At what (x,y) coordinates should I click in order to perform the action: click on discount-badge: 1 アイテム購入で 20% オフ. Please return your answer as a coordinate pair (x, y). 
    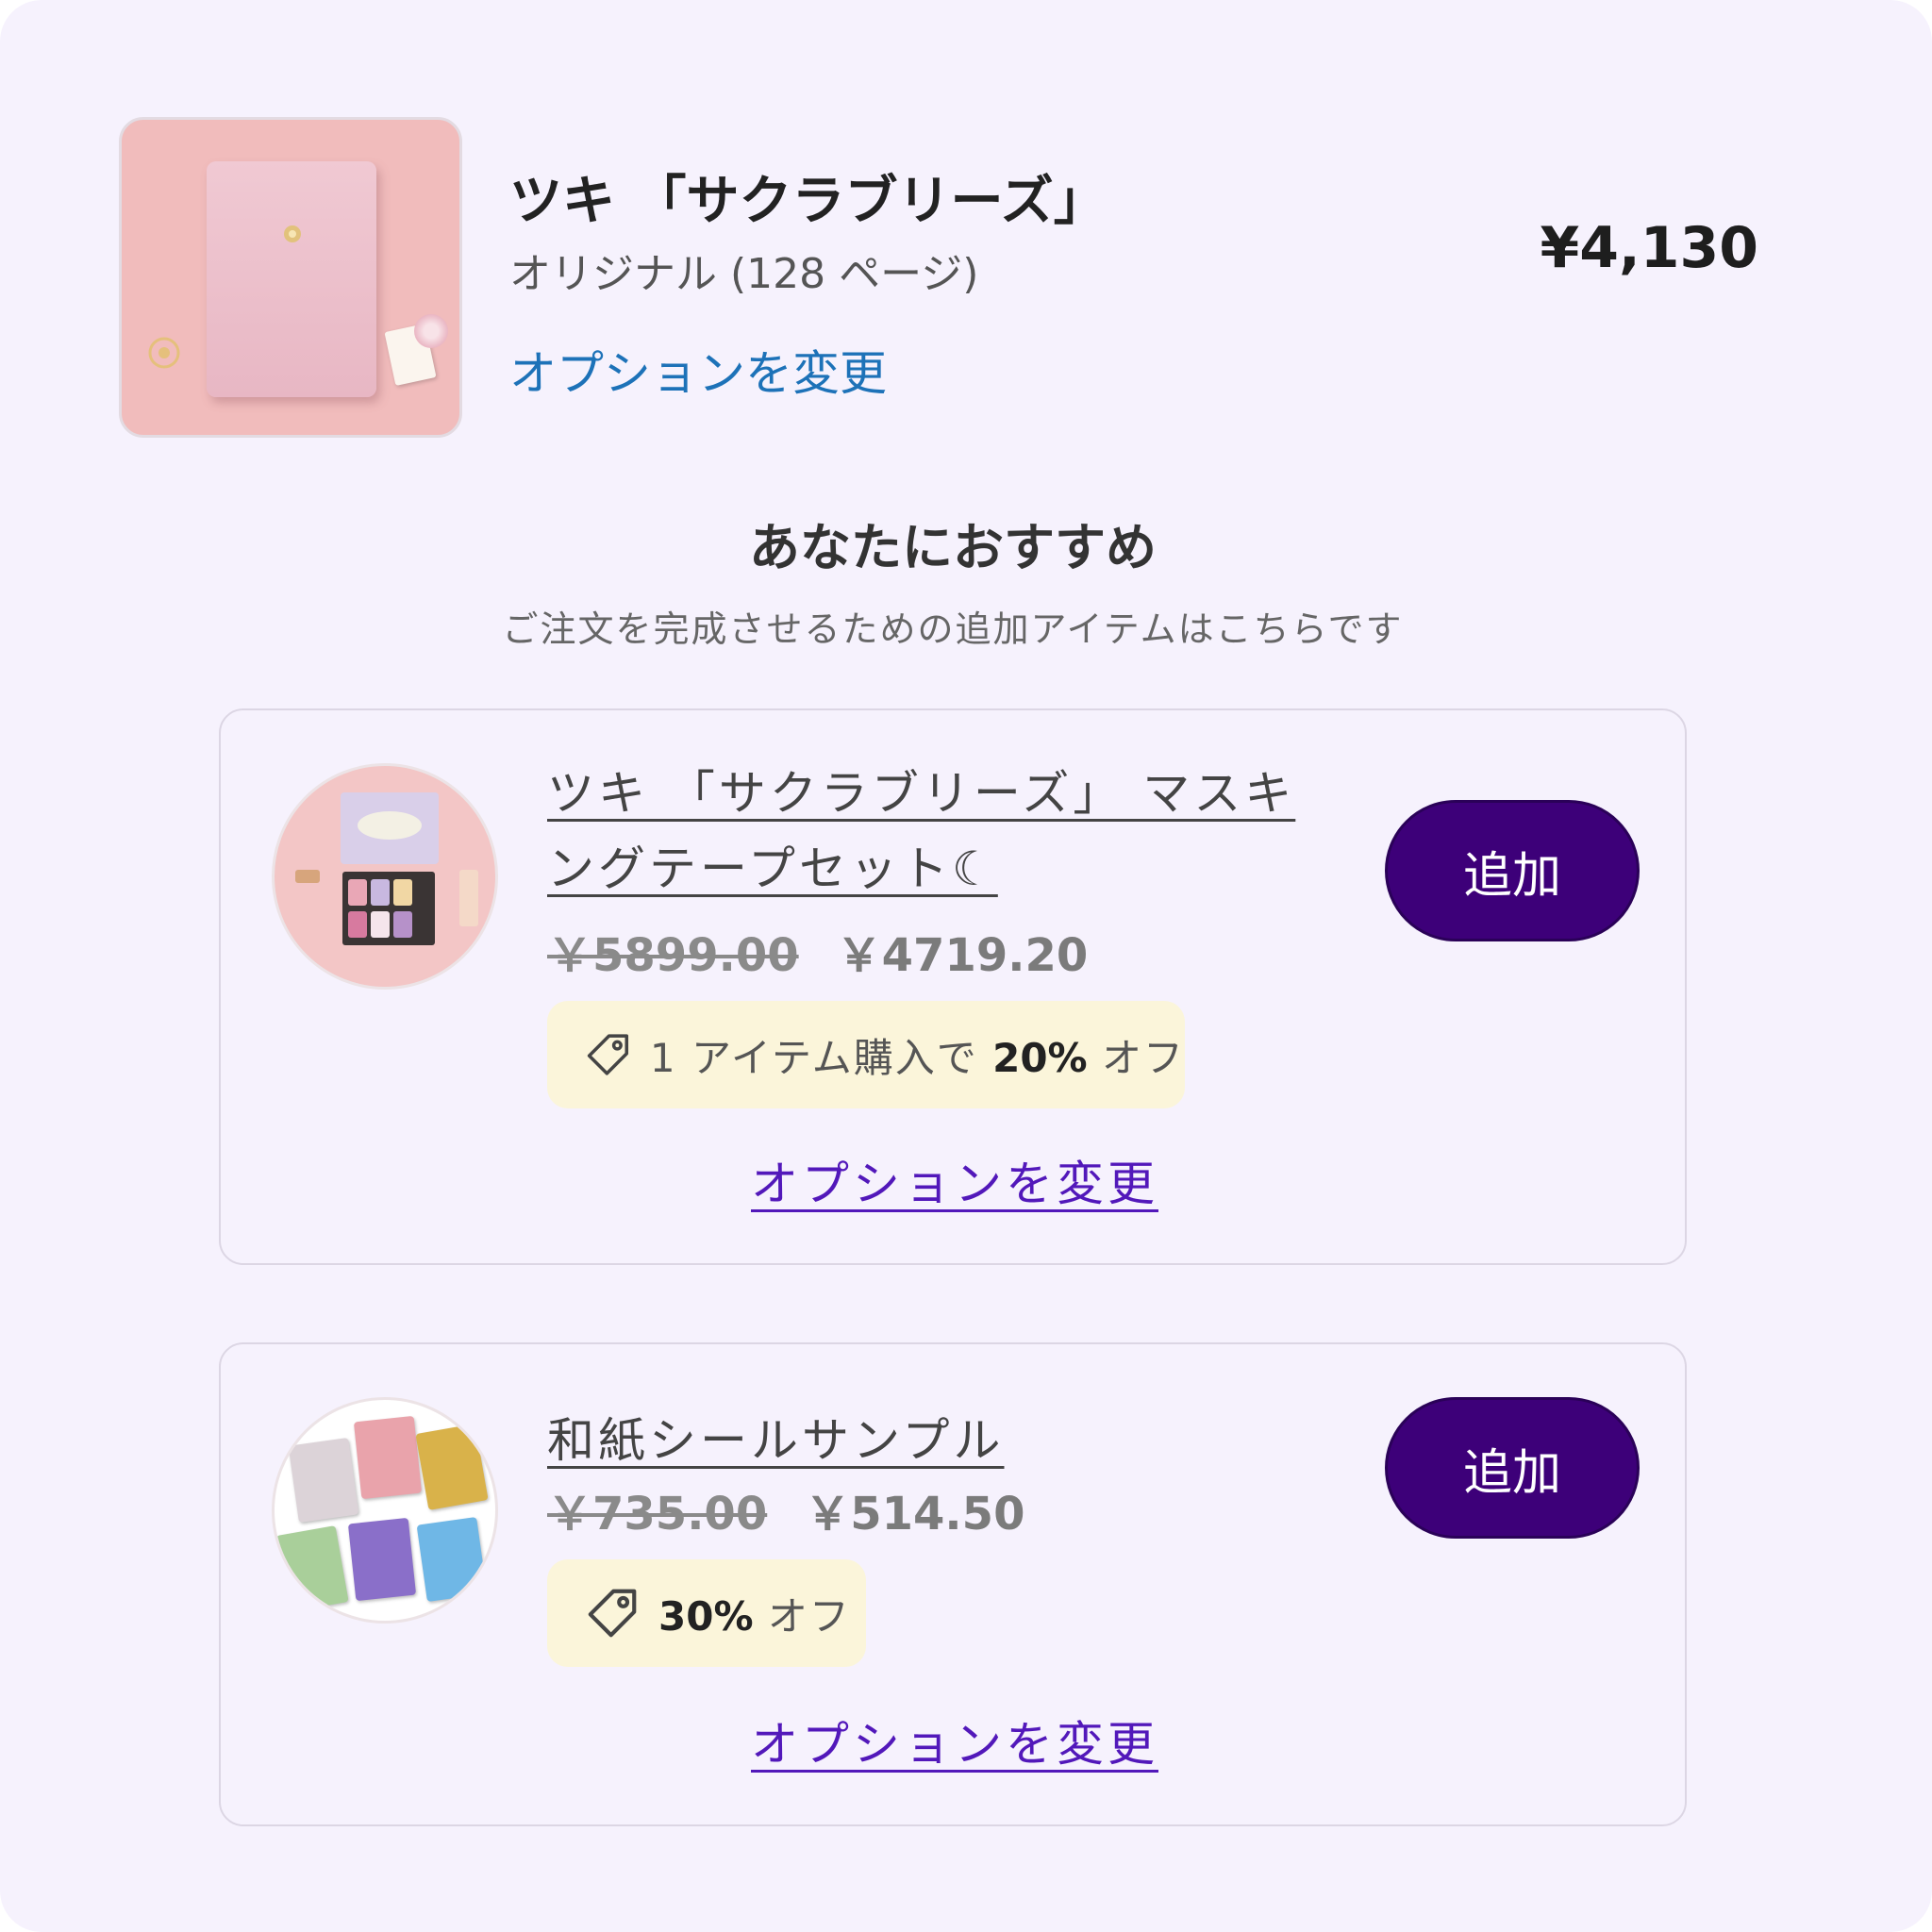
    Looking at the image, I should click on (866, 1054).